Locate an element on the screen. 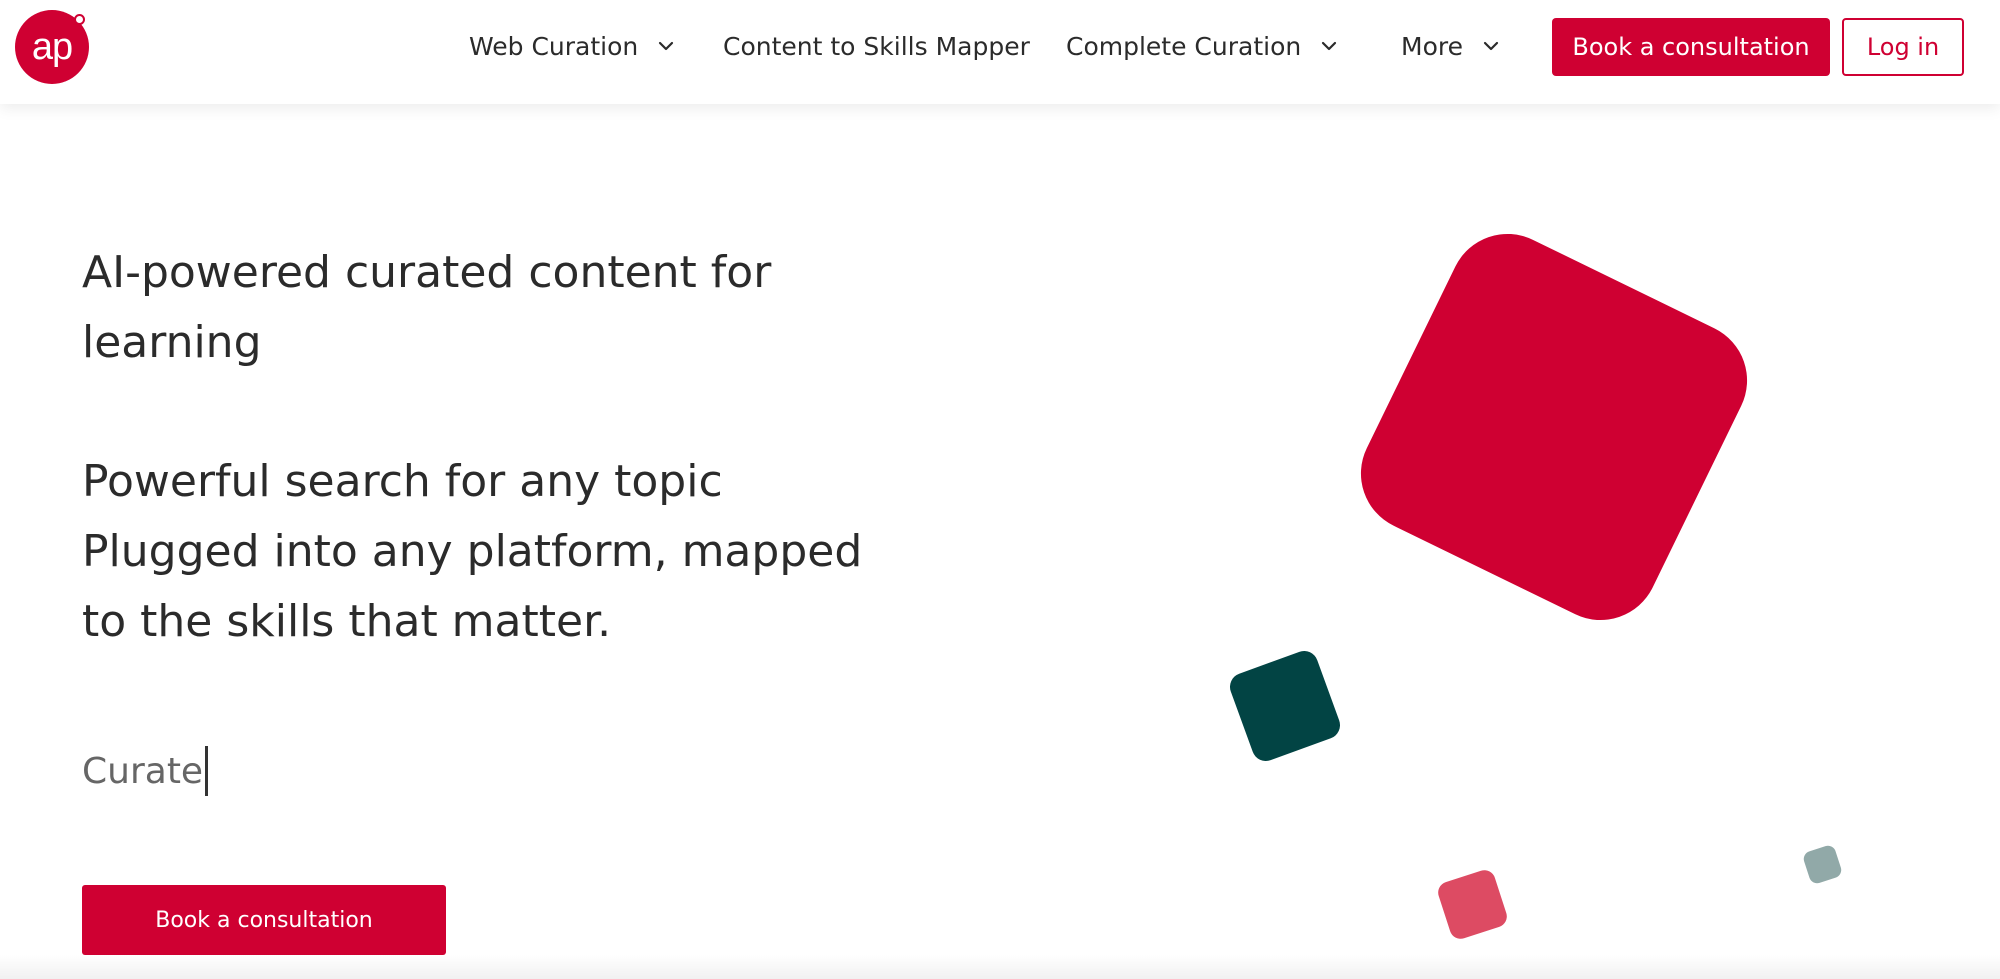 The width and height of the screenshot is (2000, 979). typewriter-text: Curate is located at coordinates (145, 771).